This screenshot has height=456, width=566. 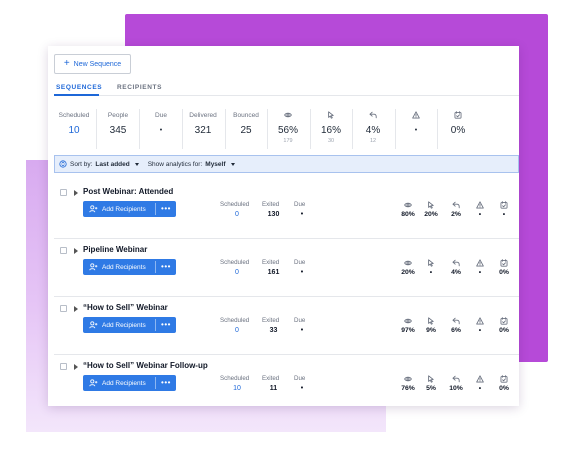 I want to click on exited-value: 161, so click(x=273, y=272).